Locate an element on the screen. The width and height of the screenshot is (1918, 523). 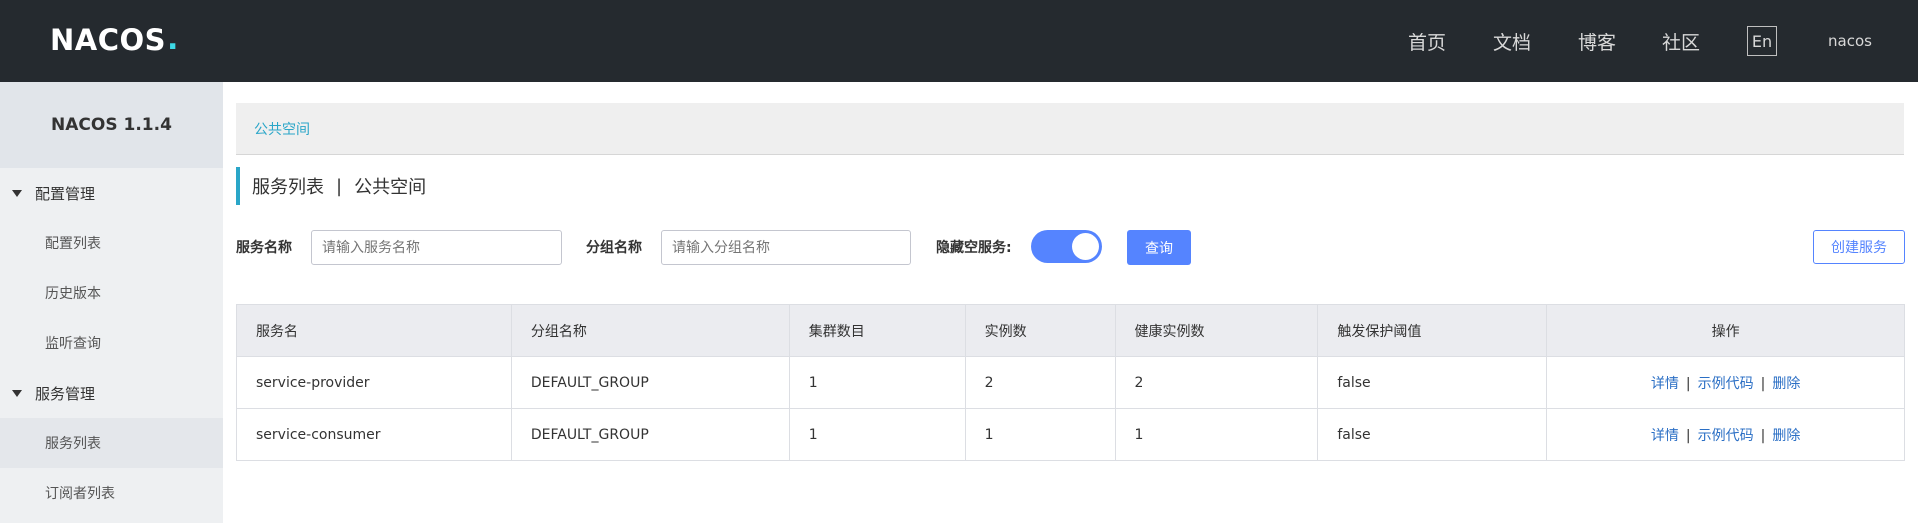
cell-healthy-count: 2 is located at coordinates (1216, 382).